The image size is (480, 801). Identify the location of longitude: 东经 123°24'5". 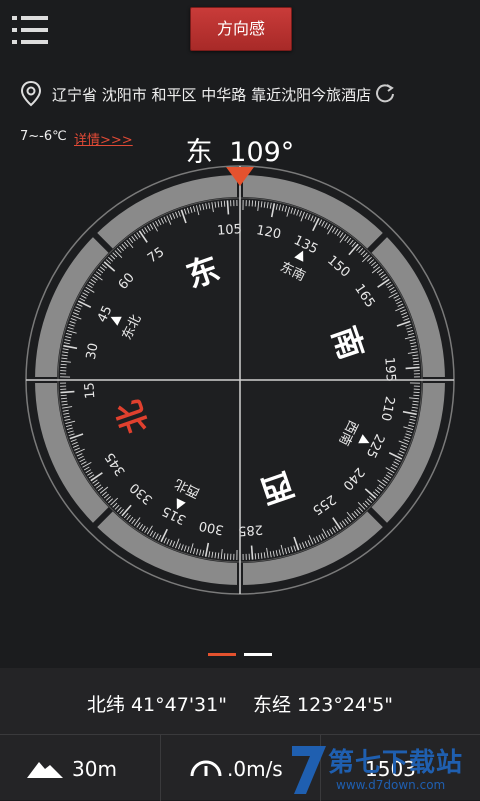
(323, 705).